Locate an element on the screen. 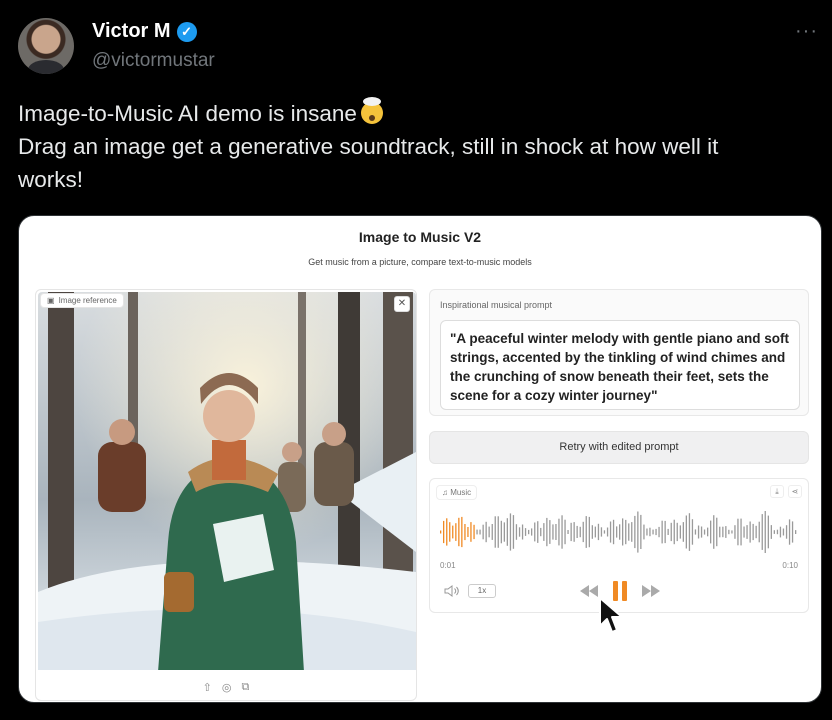  verified-icon: ✓ is located at coordinates (186, 31).